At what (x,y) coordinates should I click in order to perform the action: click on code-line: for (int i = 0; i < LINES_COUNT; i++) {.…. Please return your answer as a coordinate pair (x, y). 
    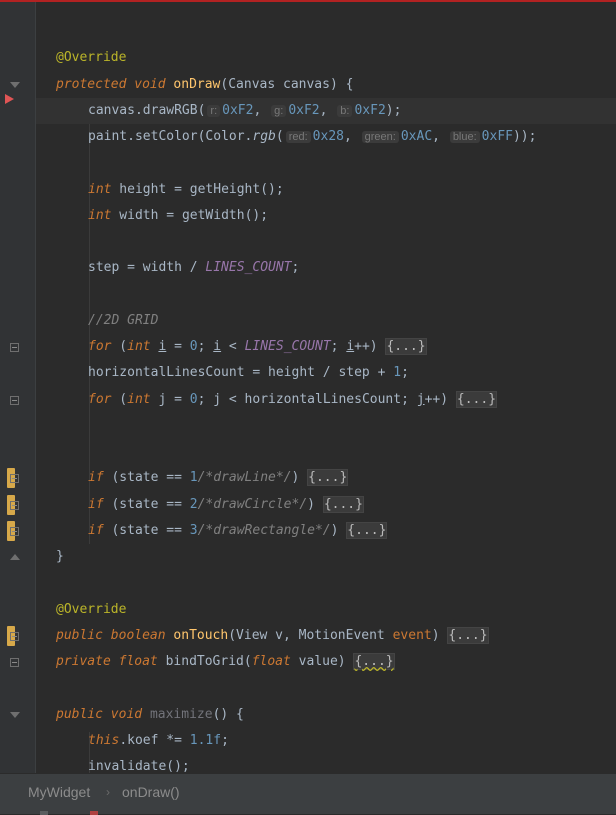
    Looking at the image, I should click on (326, 347).